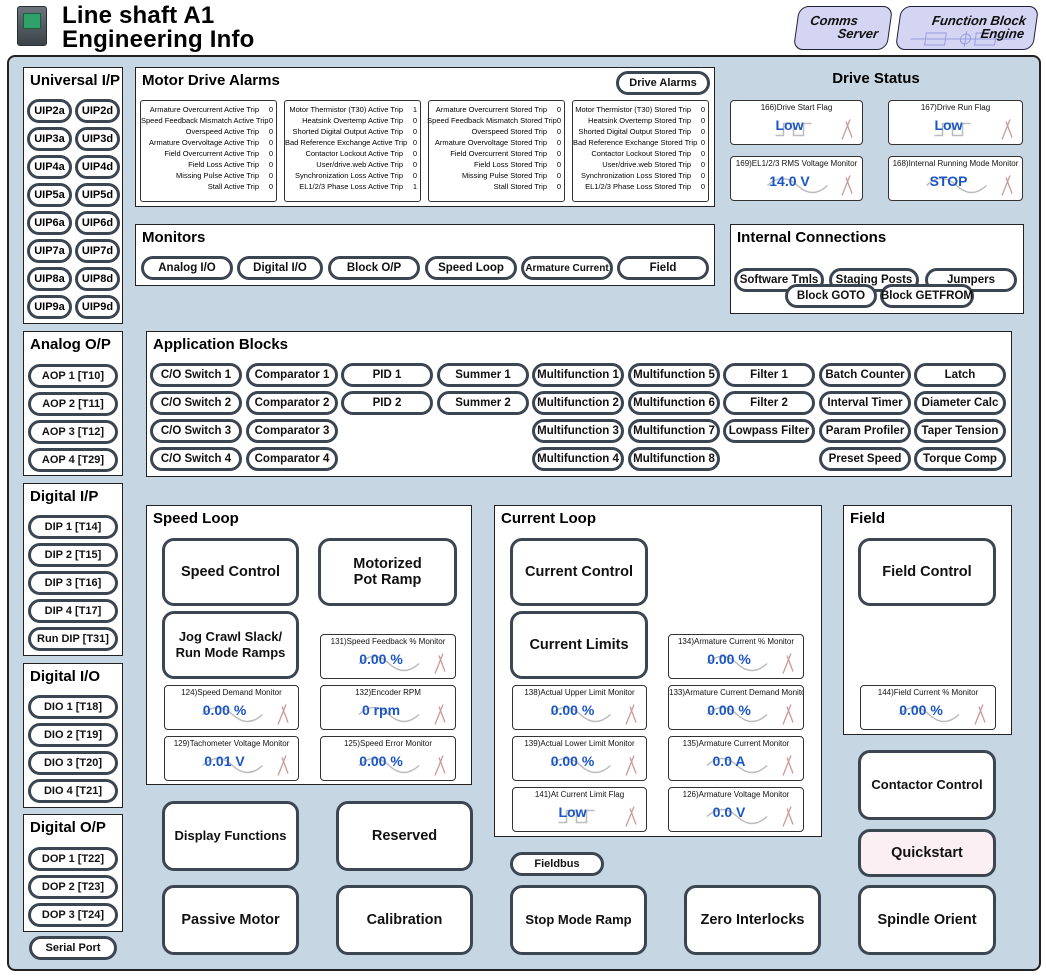 This screenshot has width=1046, height=976. Describe the element at coordinates (967, 28) in the screenshot. I see `function-block-engine-tab: Function Block Engine` at that location.